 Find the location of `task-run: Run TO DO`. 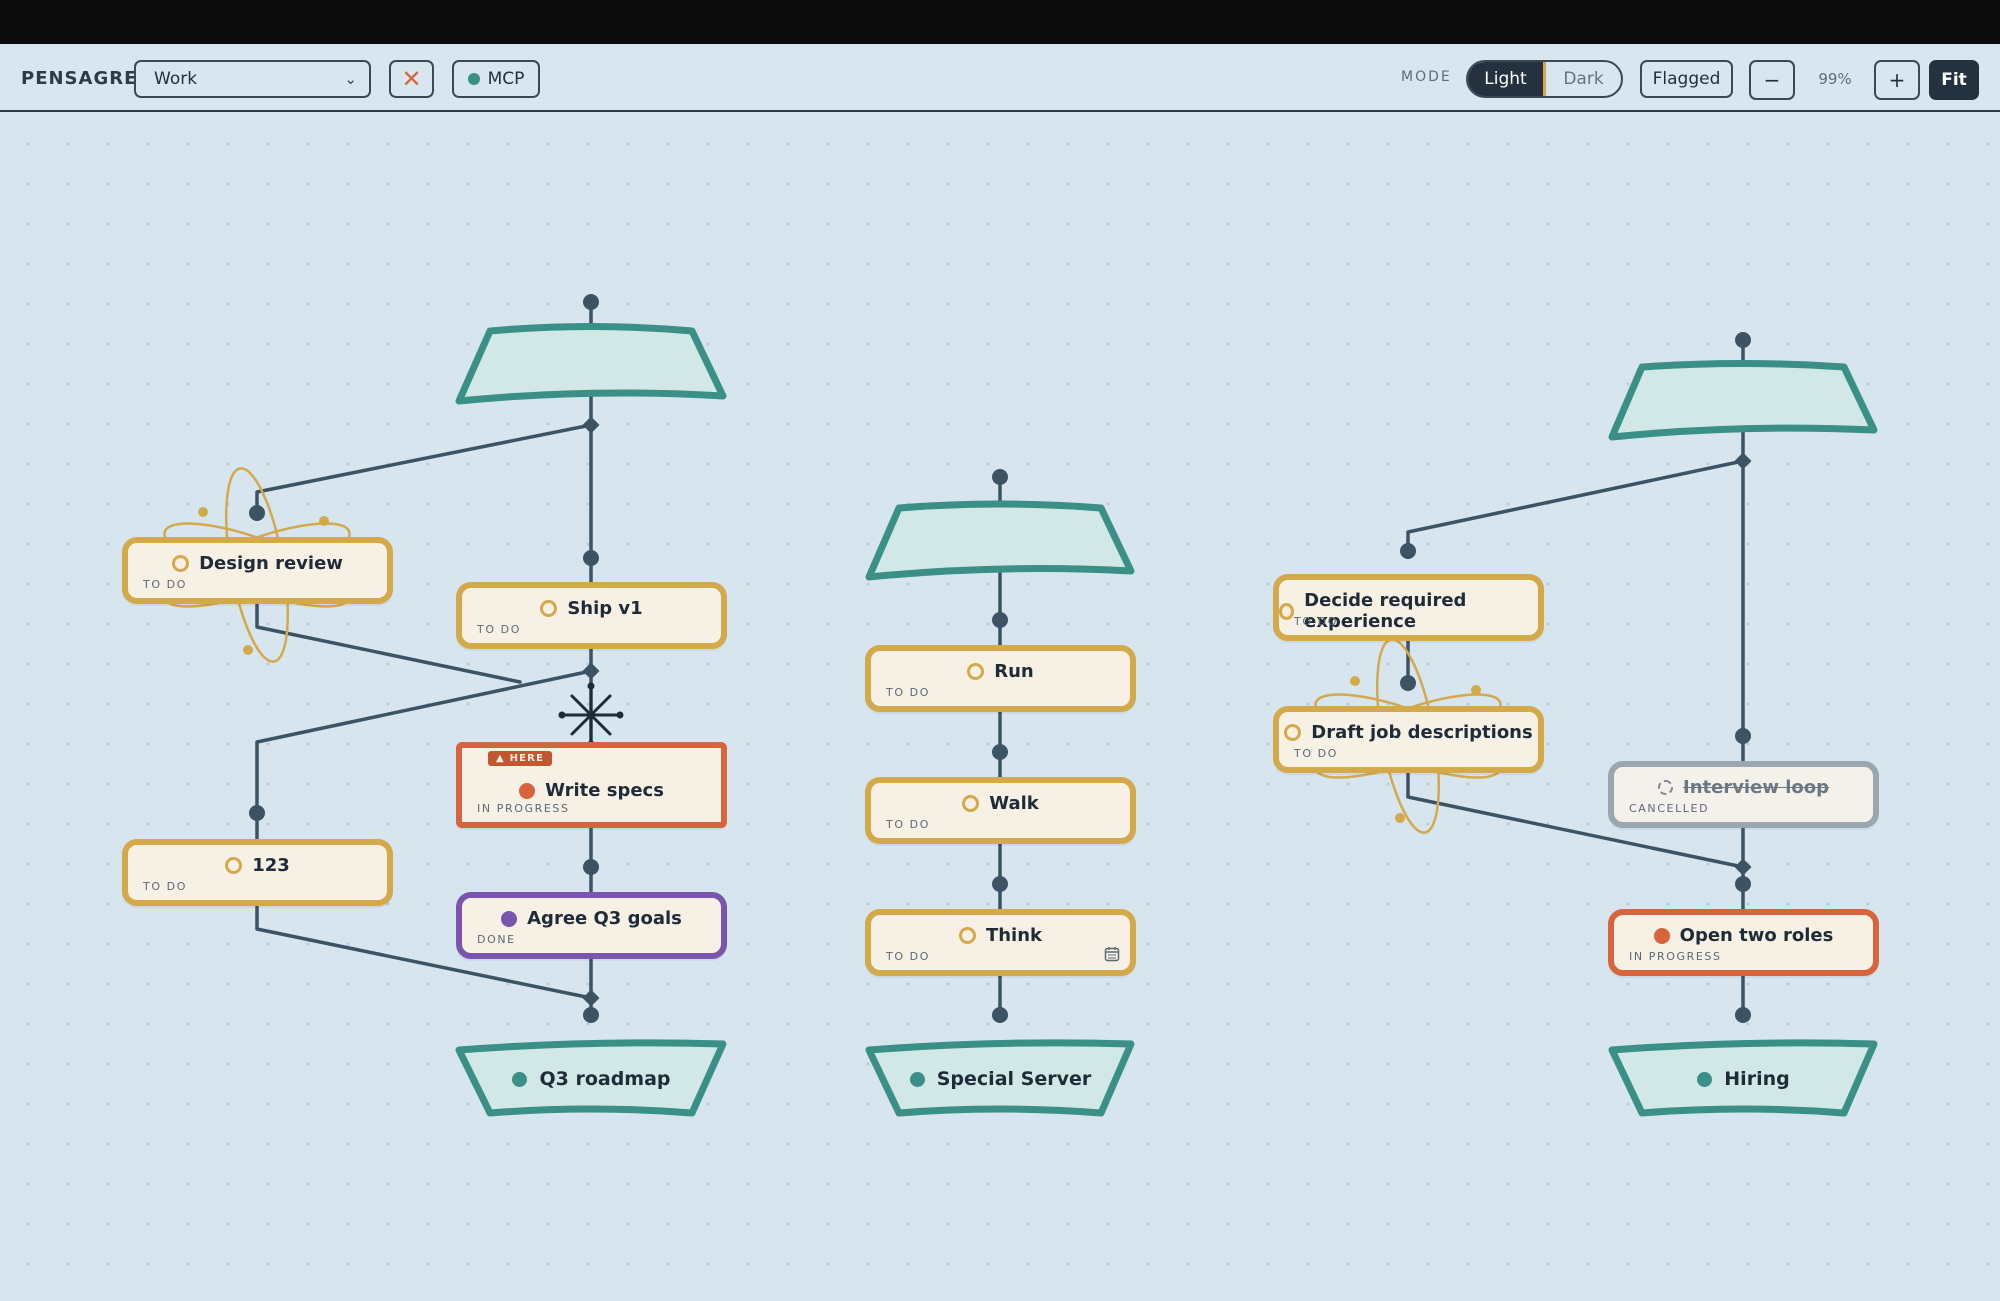

task-run: Run TO DO is located at coordinates (1000, 678).